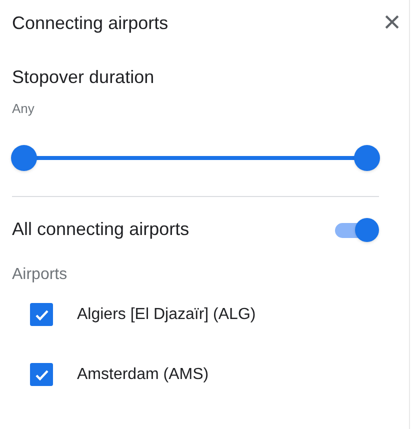  What do you see at coordinates (166, 314) in the screenshot?
I see `airport-label: Algiers [El Djazaïr] (ALG)` at bounding box center [166, 314].